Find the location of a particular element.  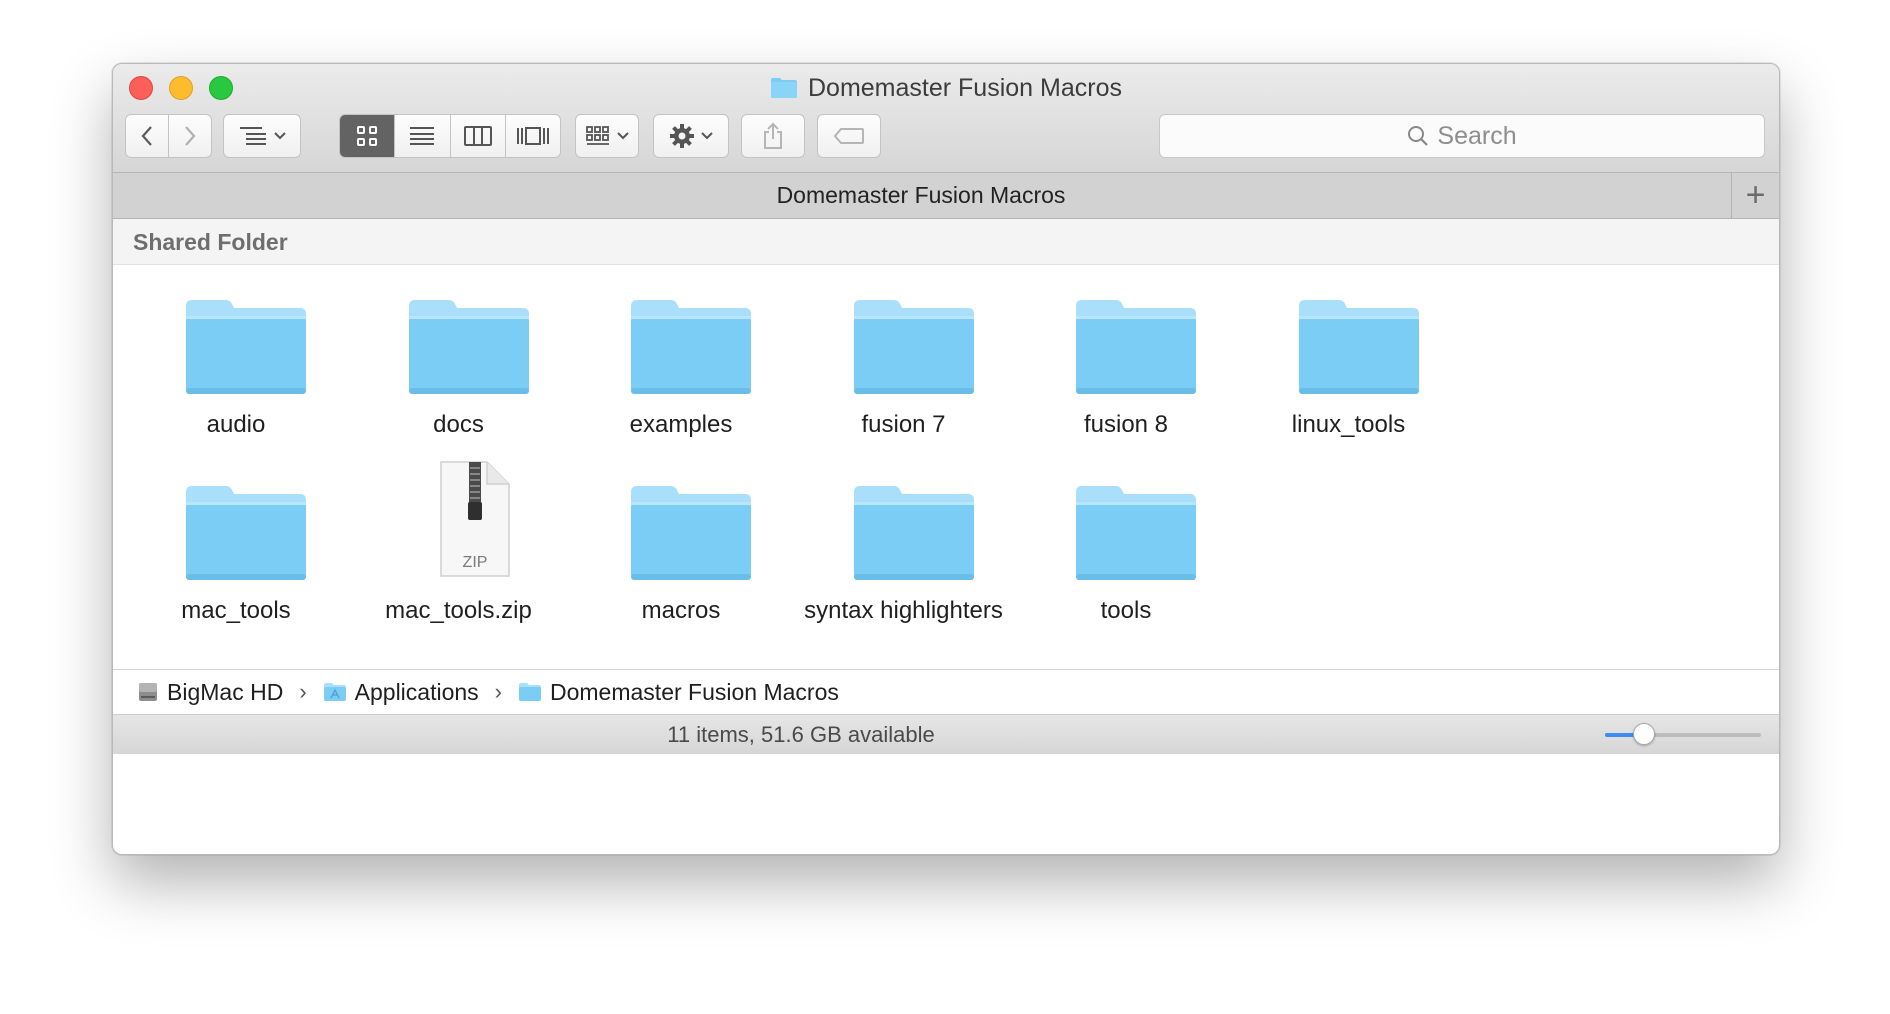

group-button is located at coordinates (607, 136).